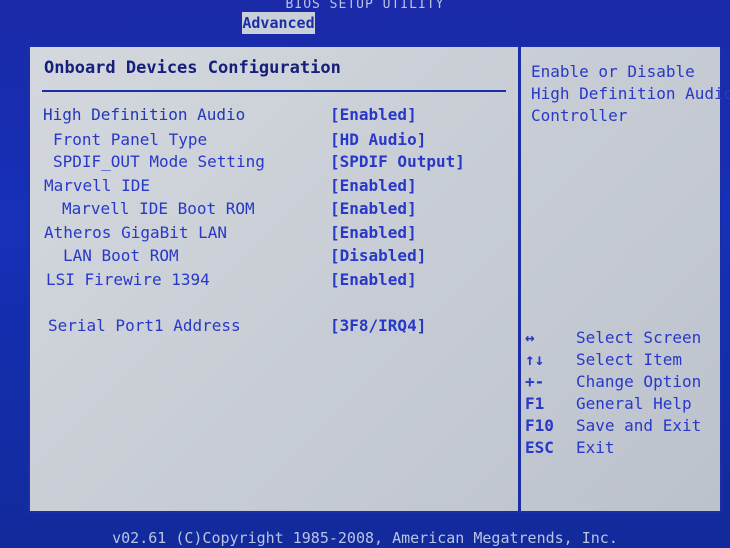 The height and width of the screenshot is (548, 730). I want to click on key-legend-exit: ESC Exit, so click(620, 448).